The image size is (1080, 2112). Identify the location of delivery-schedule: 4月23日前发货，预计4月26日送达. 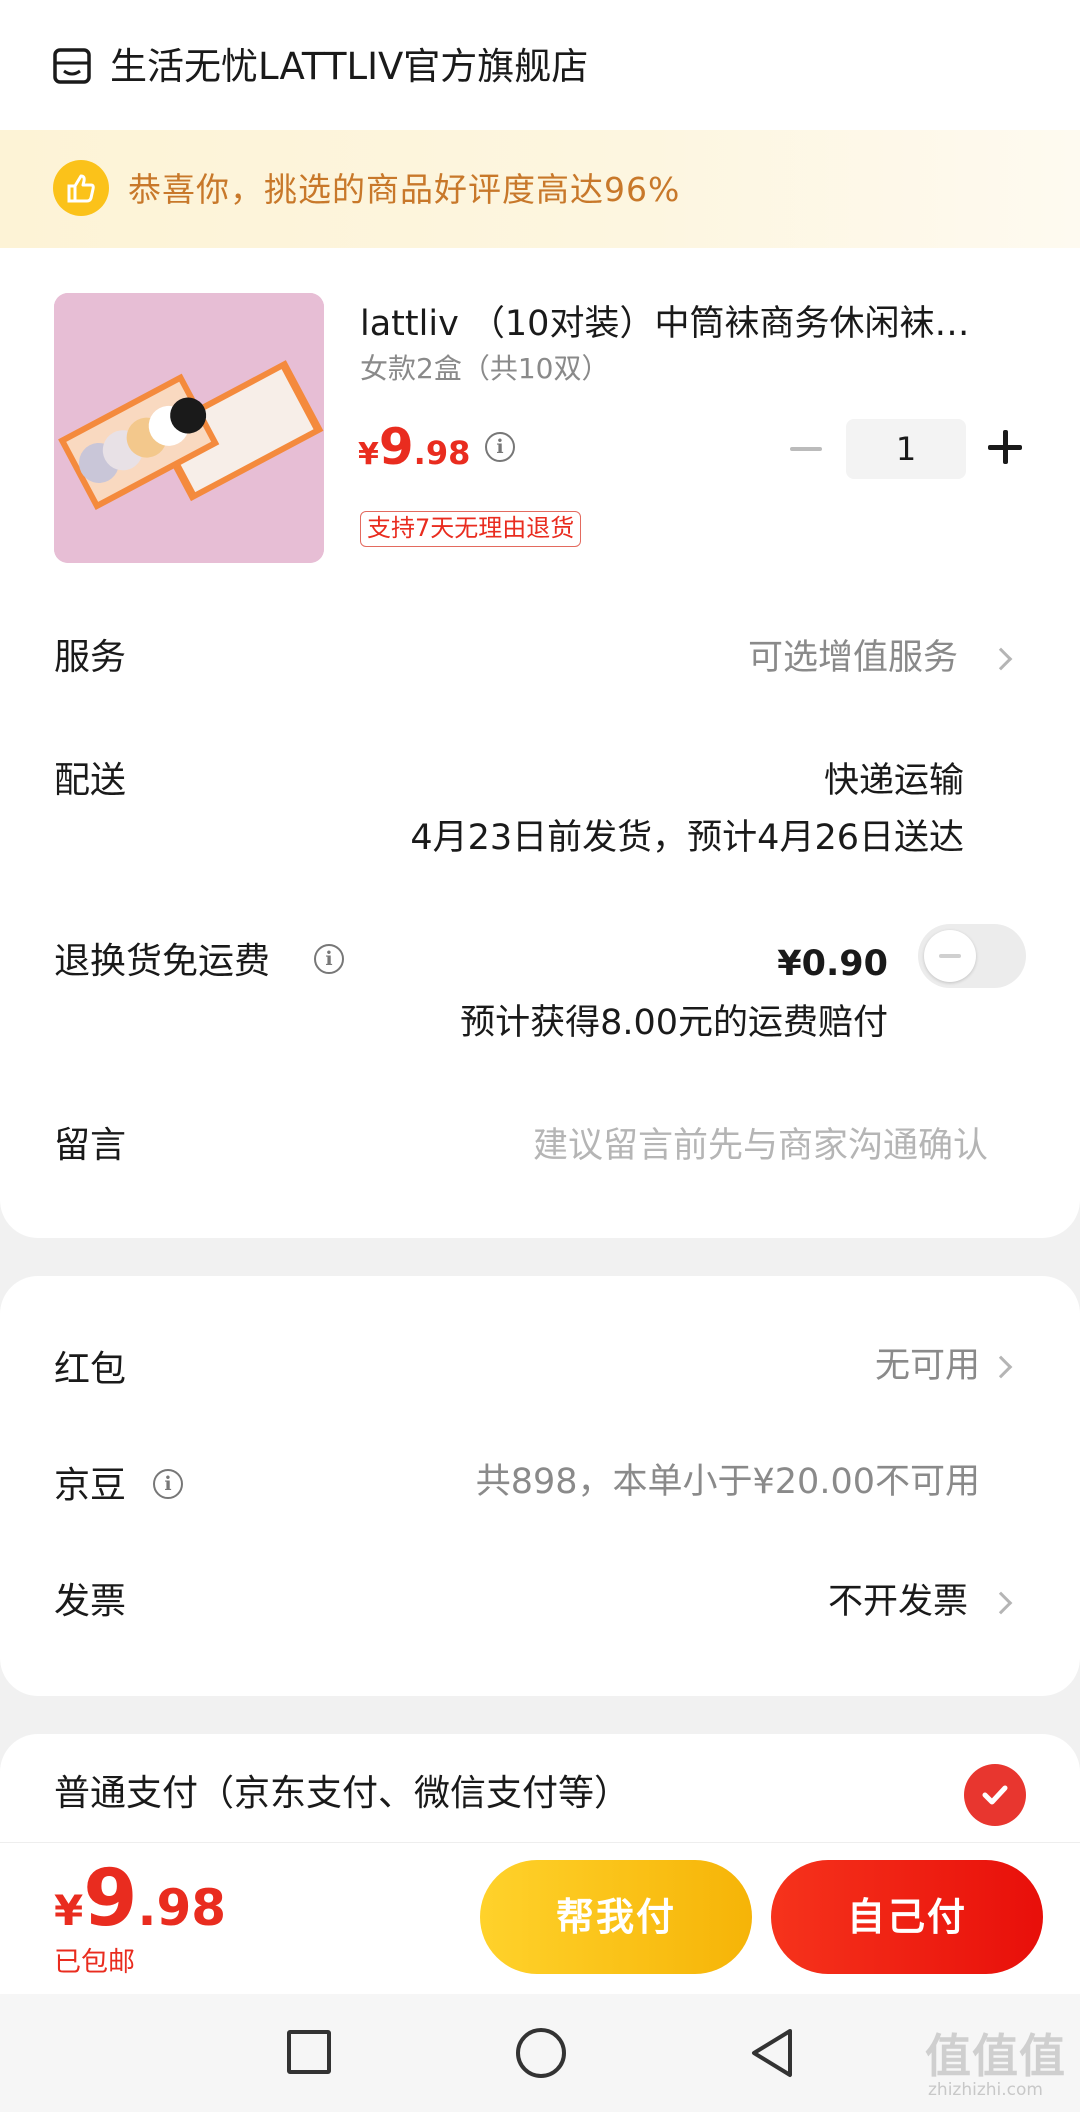
(687, 838).